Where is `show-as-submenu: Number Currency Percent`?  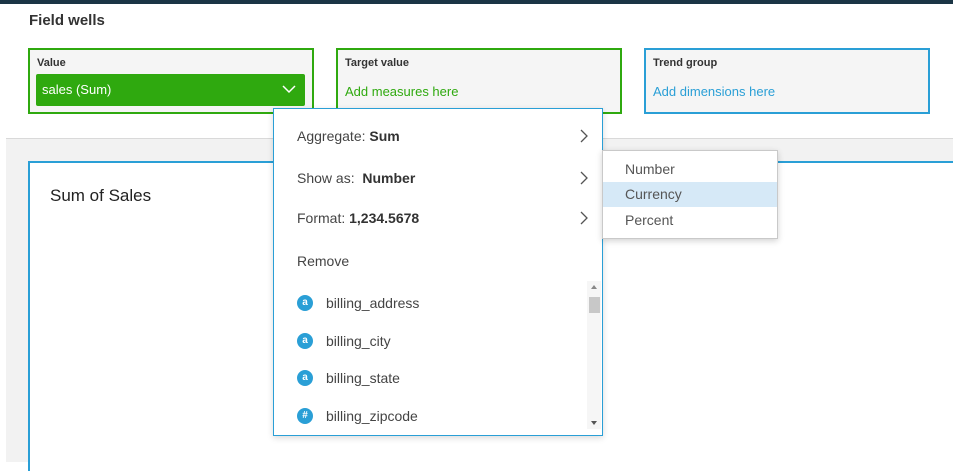 show-as-submenu: Number Currency Percent is located at coordinates (690, 194).